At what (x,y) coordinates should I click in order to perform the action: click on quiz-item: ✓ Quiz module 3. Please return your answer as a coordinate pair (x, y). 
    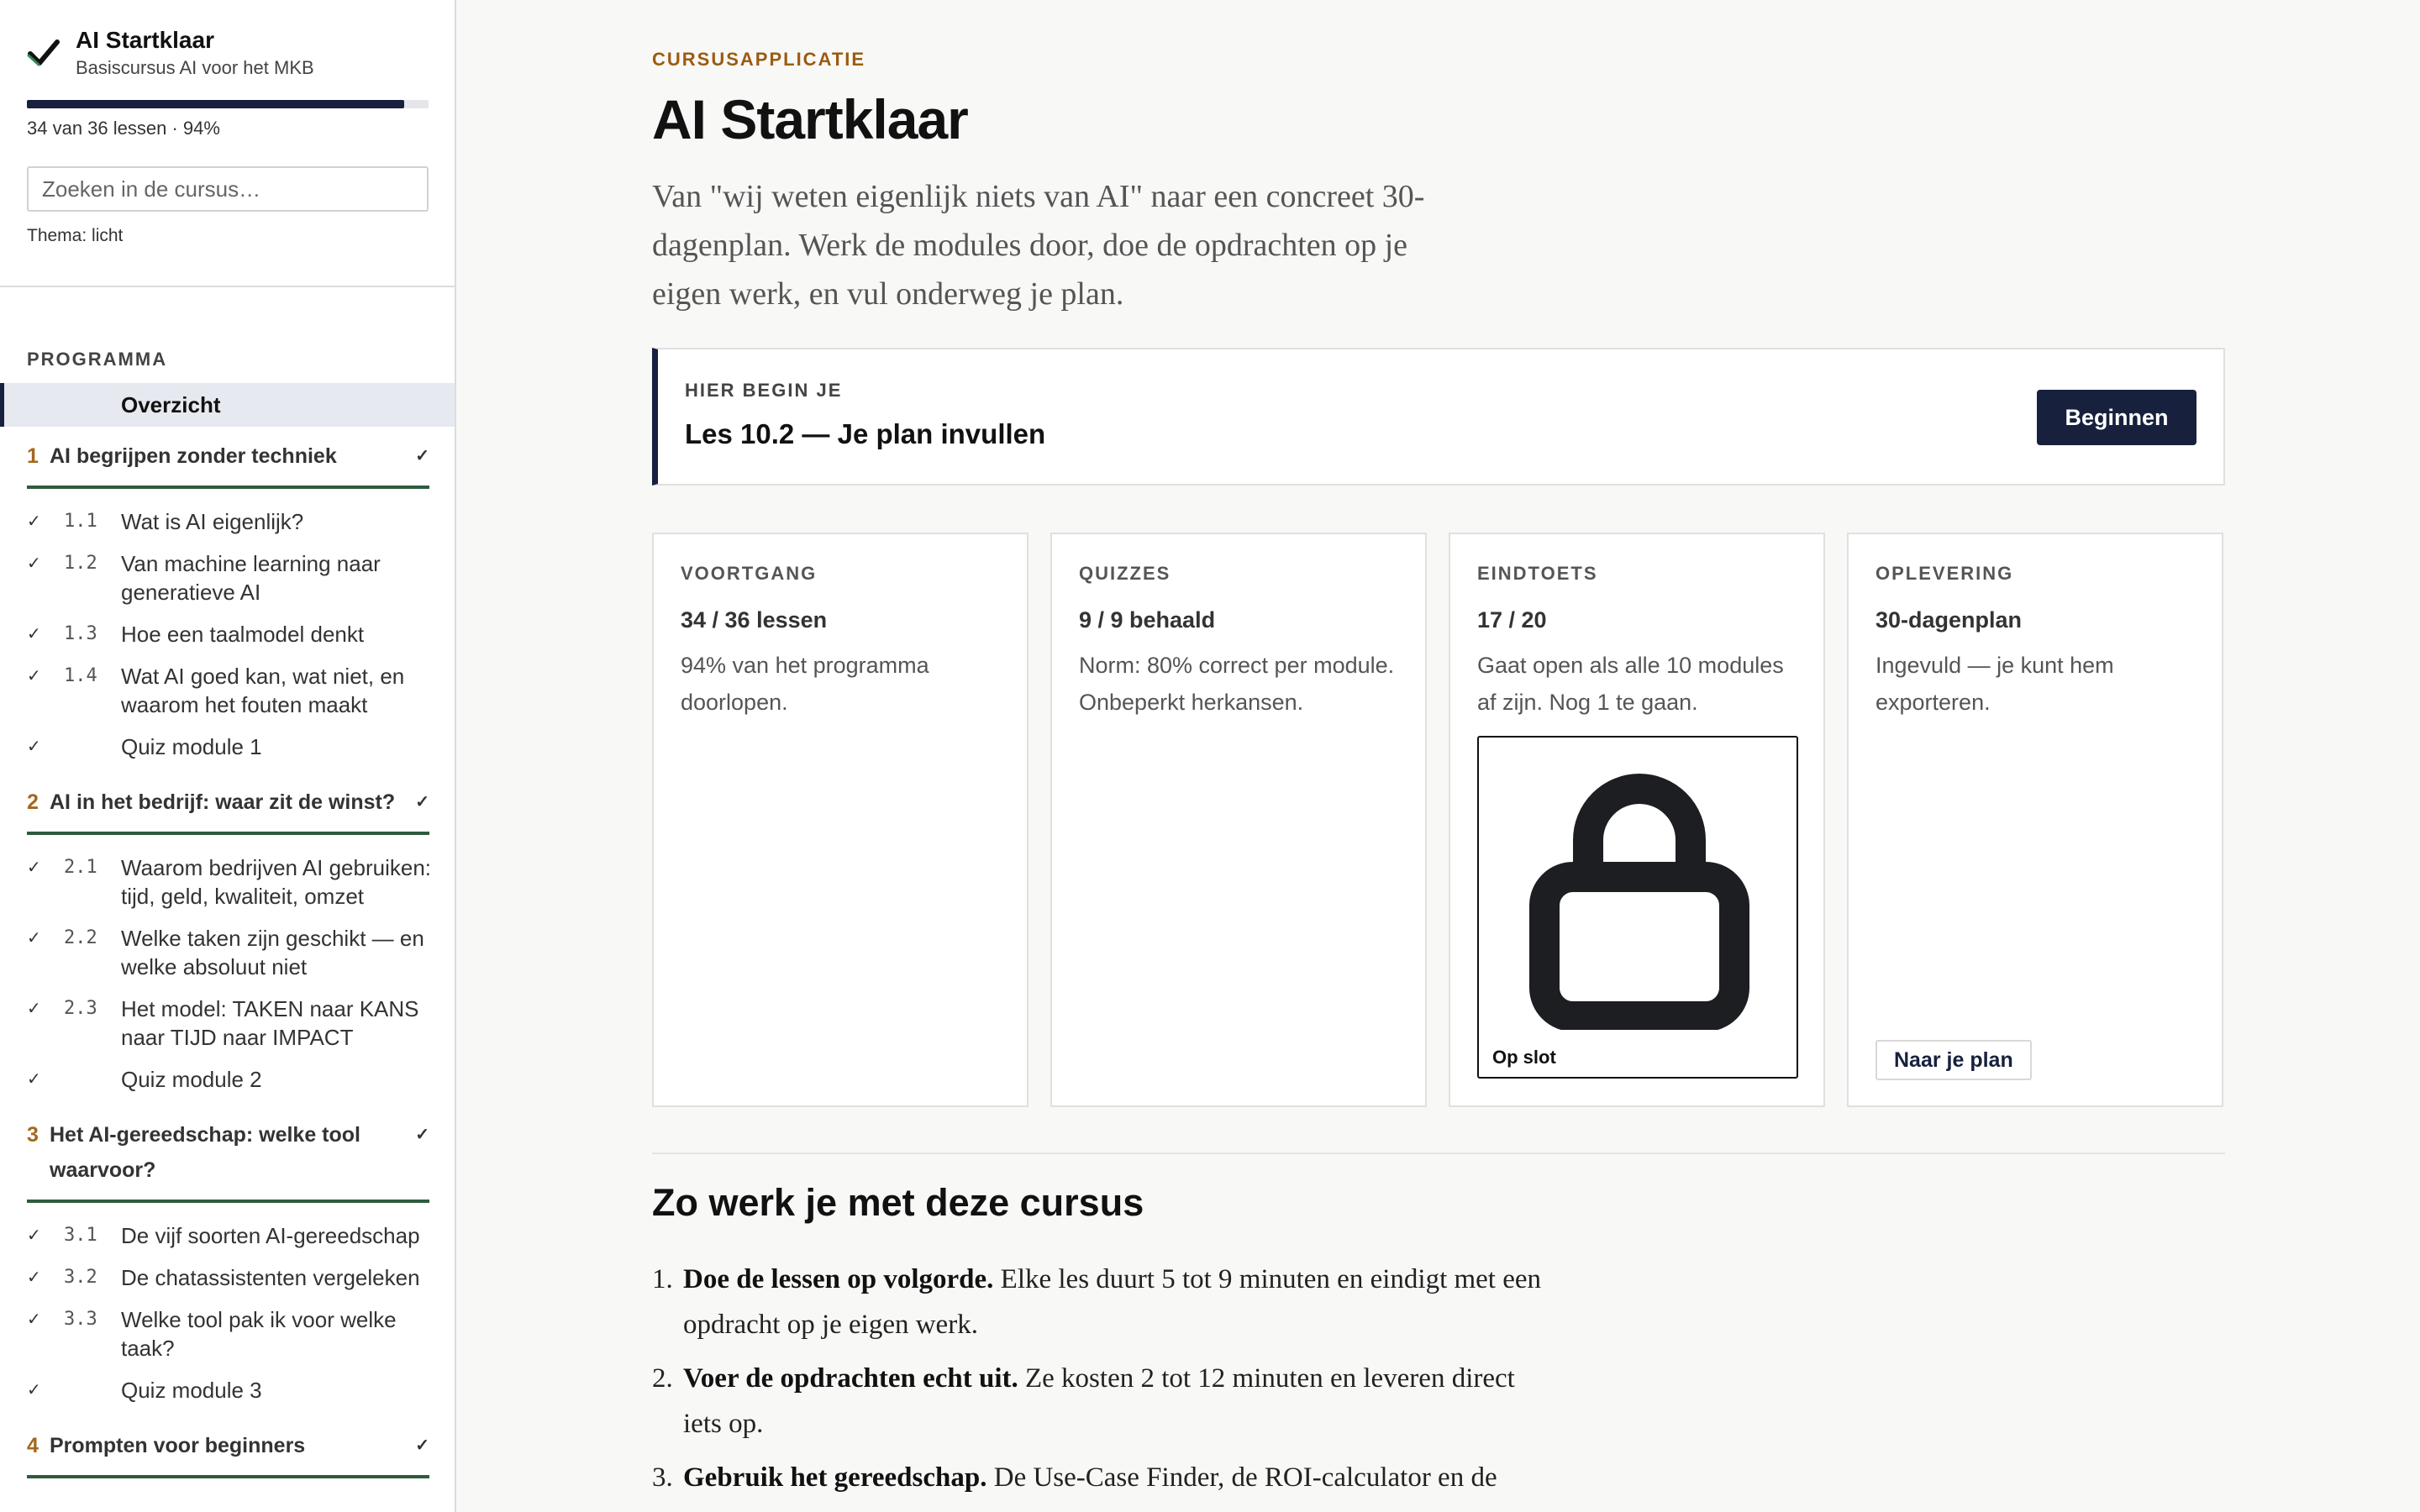
    Looking at the image, I should click on (241, 1390).